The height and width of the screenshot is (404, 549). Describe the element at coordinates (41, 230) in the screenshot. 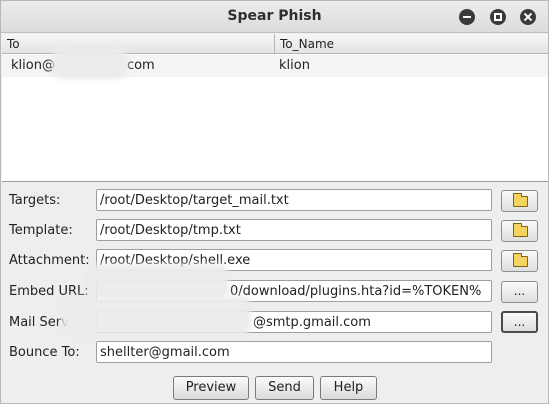

I see `template-label: Template:` at that location.